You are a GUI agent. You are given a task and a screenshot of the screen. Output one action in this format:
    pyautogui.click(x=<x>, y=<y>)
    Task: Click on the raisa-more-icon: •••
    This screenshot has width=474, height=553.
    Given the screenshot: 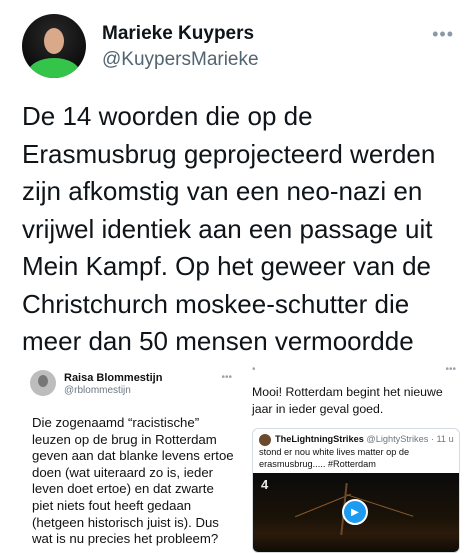 What is the action you would take?
    pyautogui.click(x=226, y=377)
    